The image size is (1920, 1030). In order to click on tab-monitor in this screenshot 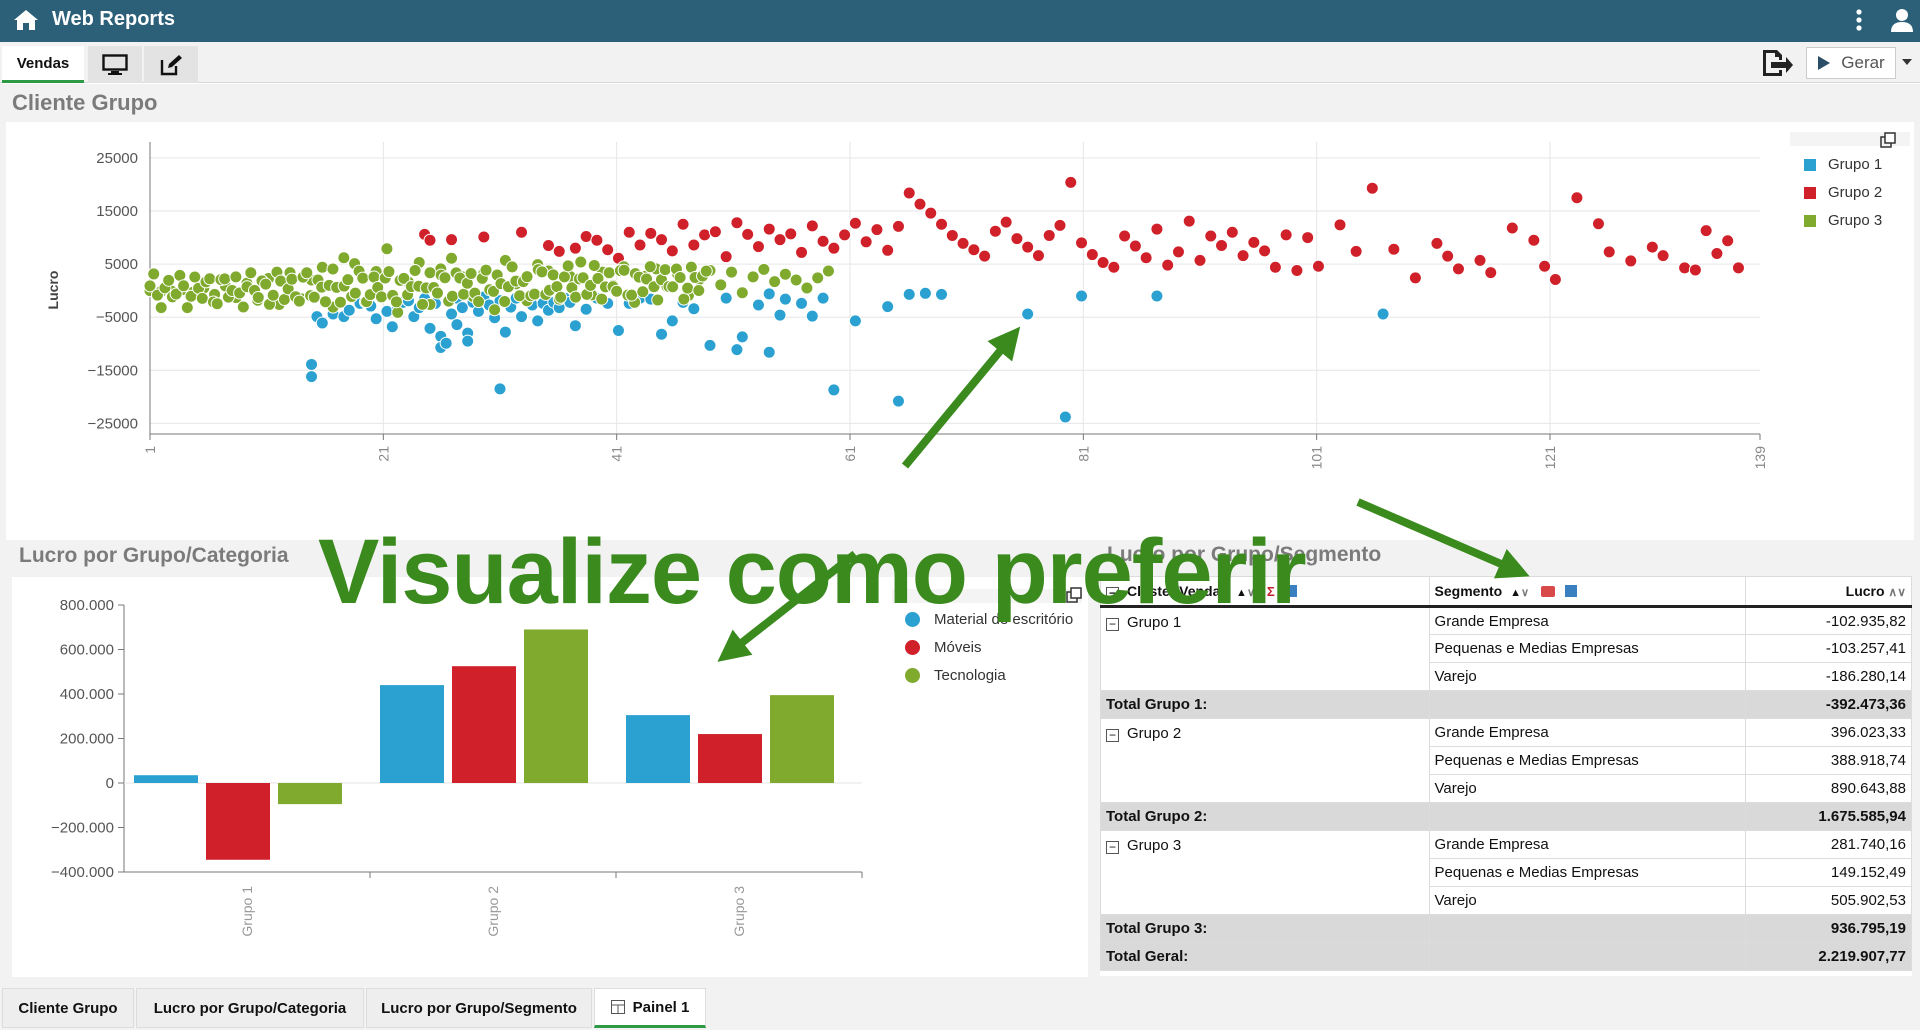, I will do `click(115, 64)`.